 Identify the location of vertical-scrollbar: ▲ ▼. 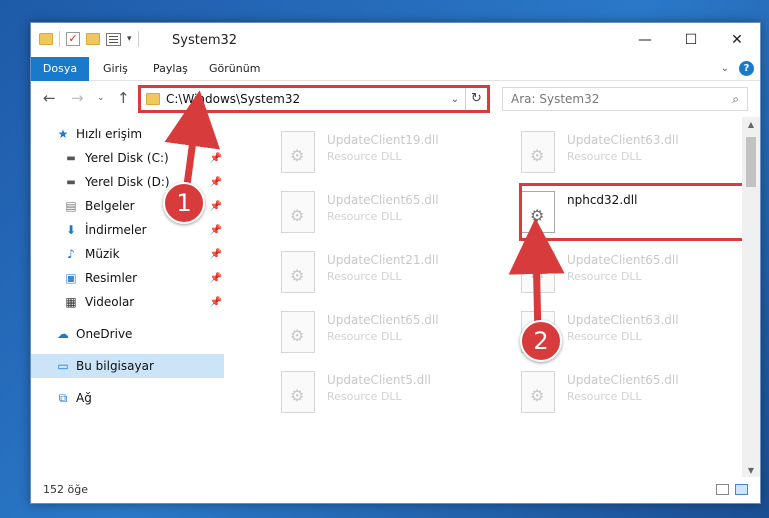
(751, 298).